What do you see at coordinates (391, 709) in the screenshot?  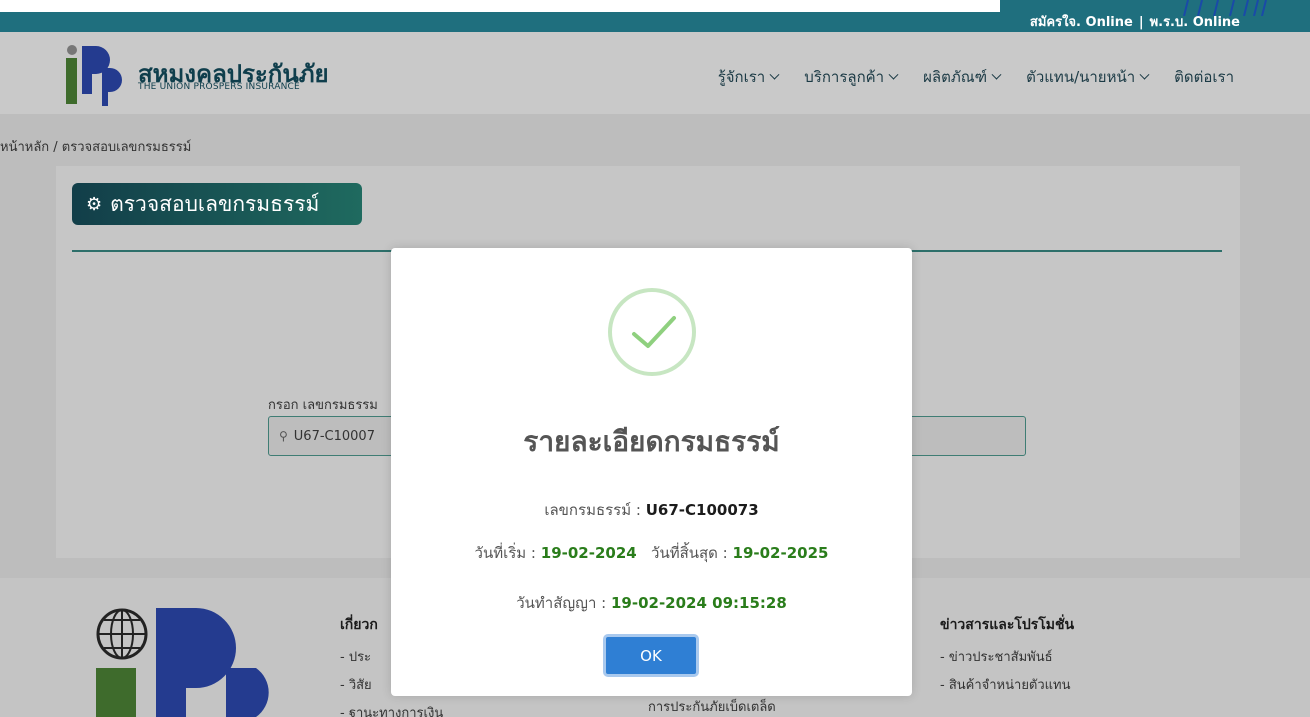 I see `footer-link: - ฐานะทางการเงิน` at bounding box center [391, 709].